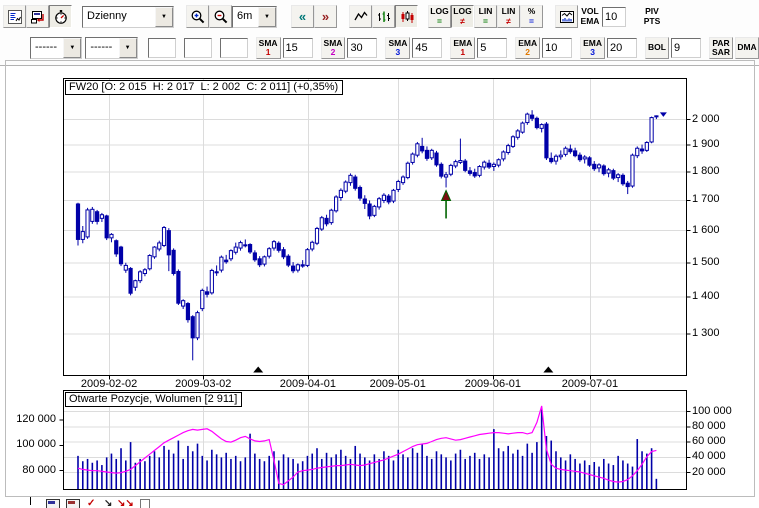  What do you see at coordinates (367, 448) in the screenshot?
I see `volume-bars` at bounding box center [367, 448].